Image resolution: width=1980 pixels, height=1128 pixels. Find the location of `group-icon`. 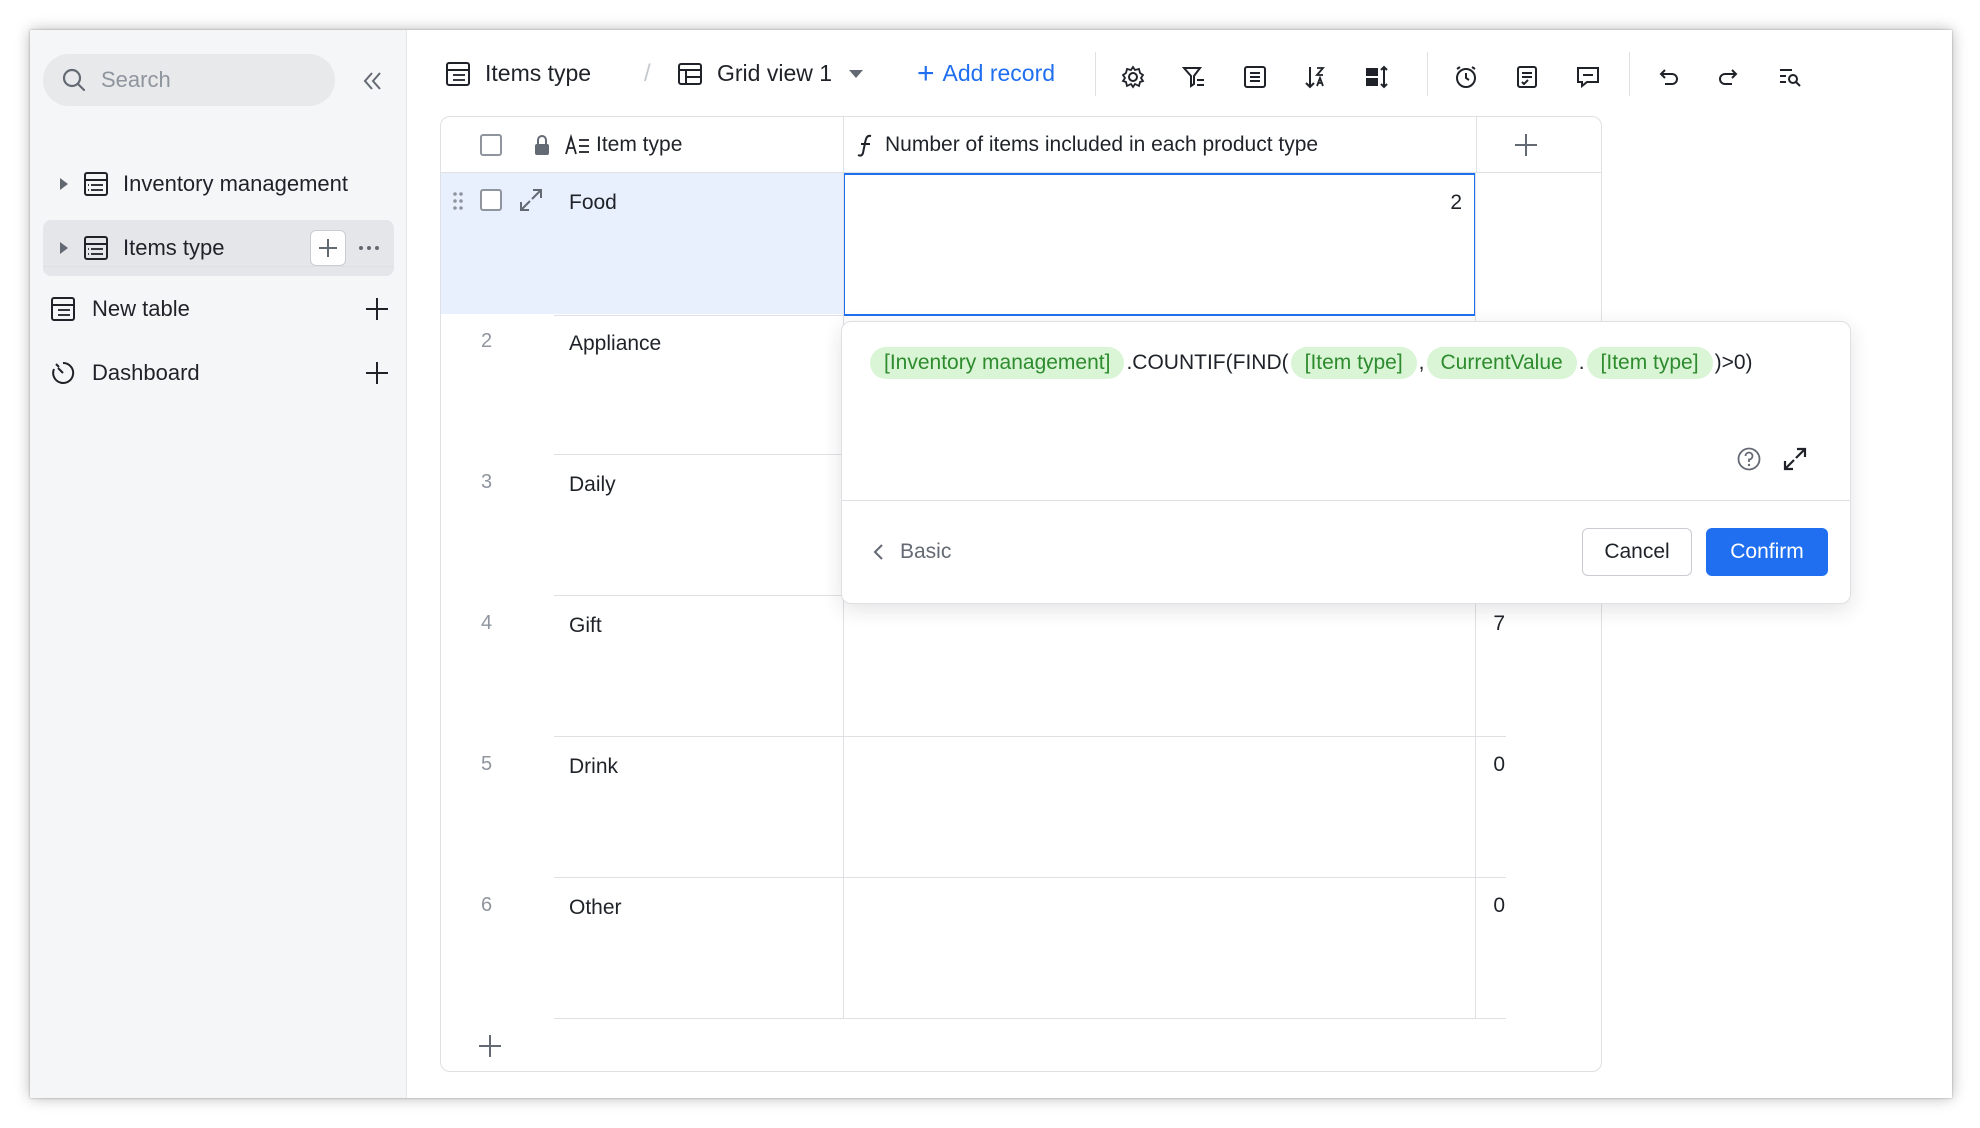

group-icon is located at coordinates (1255, 77).